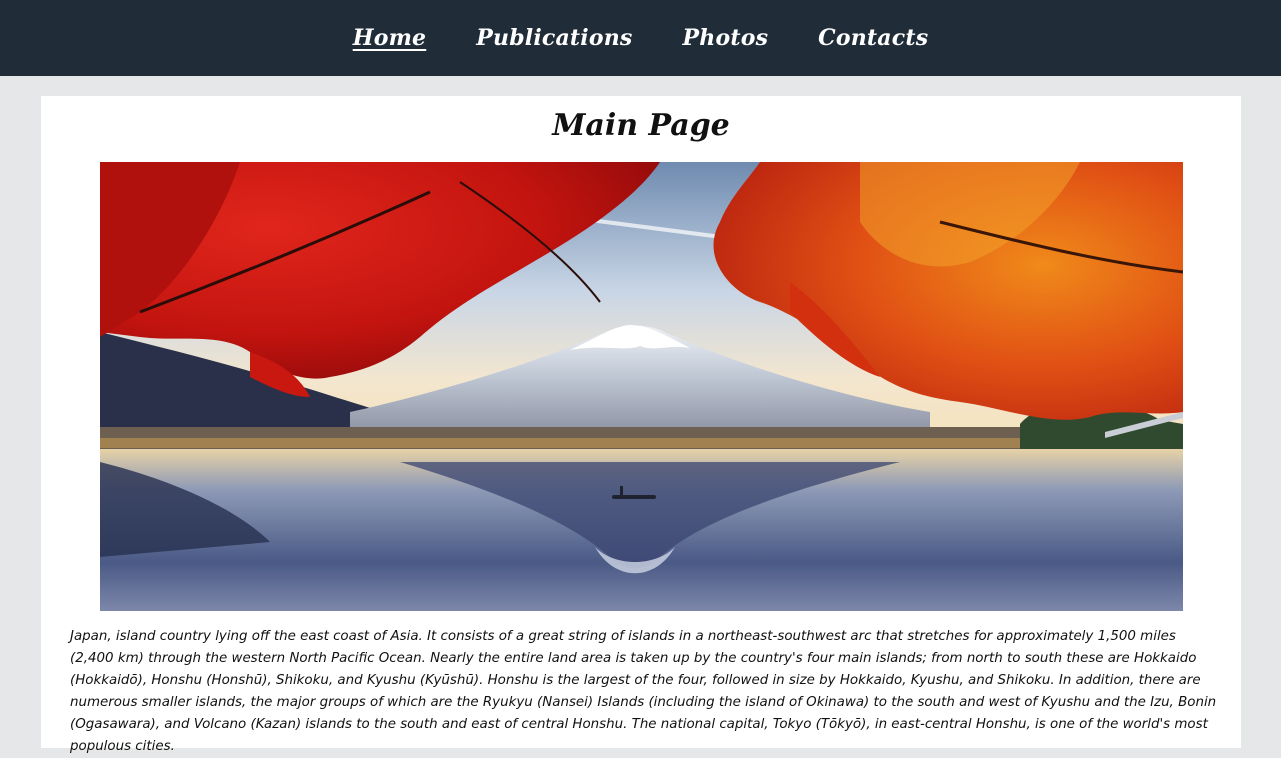 The image size is (1281, 758). Describe the element at coordinates (390, 38) in the screenshot. I see `nav-home-link: Home` at that location.